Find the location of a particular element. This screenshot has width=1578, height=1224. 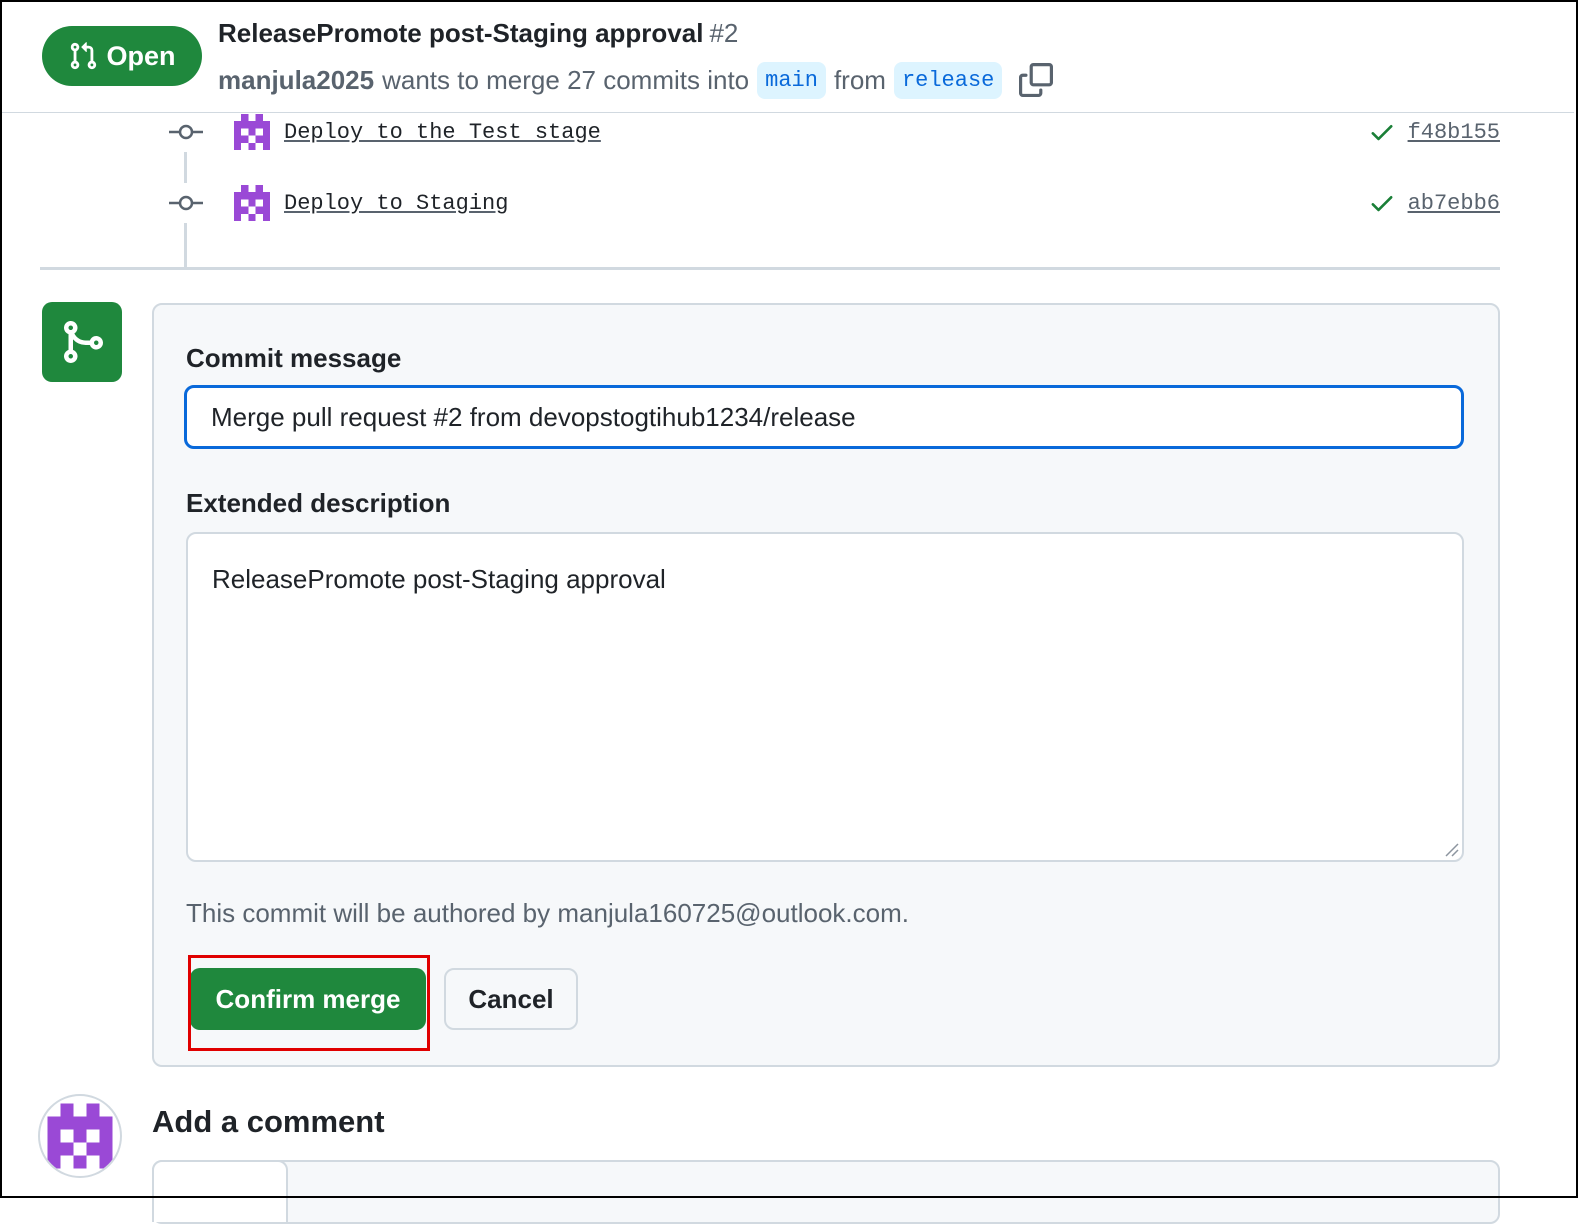

timeline-separator is located at coordinates (770, 268).